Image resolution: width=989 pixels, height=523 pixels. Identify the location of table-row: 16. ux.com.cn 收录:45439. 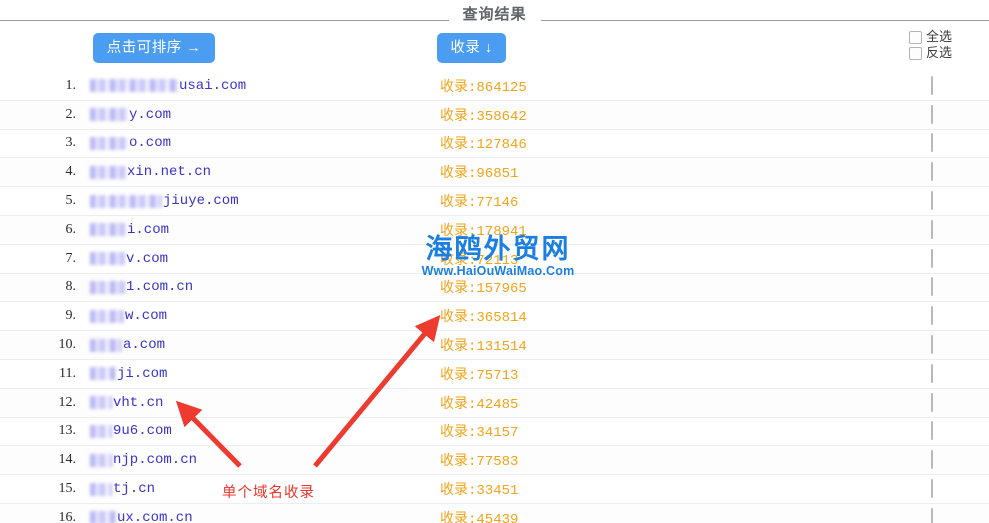
(494, 513).